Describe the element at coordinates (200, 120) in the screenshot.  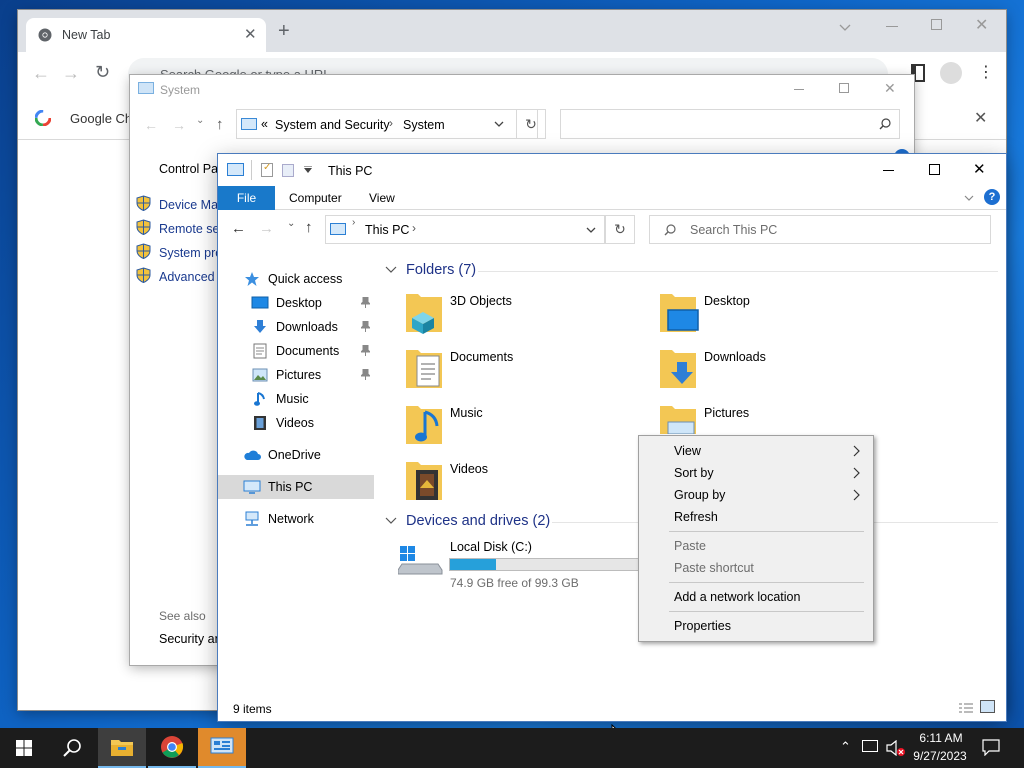
I see `recent-chevron-icon: ⌄` at that location.